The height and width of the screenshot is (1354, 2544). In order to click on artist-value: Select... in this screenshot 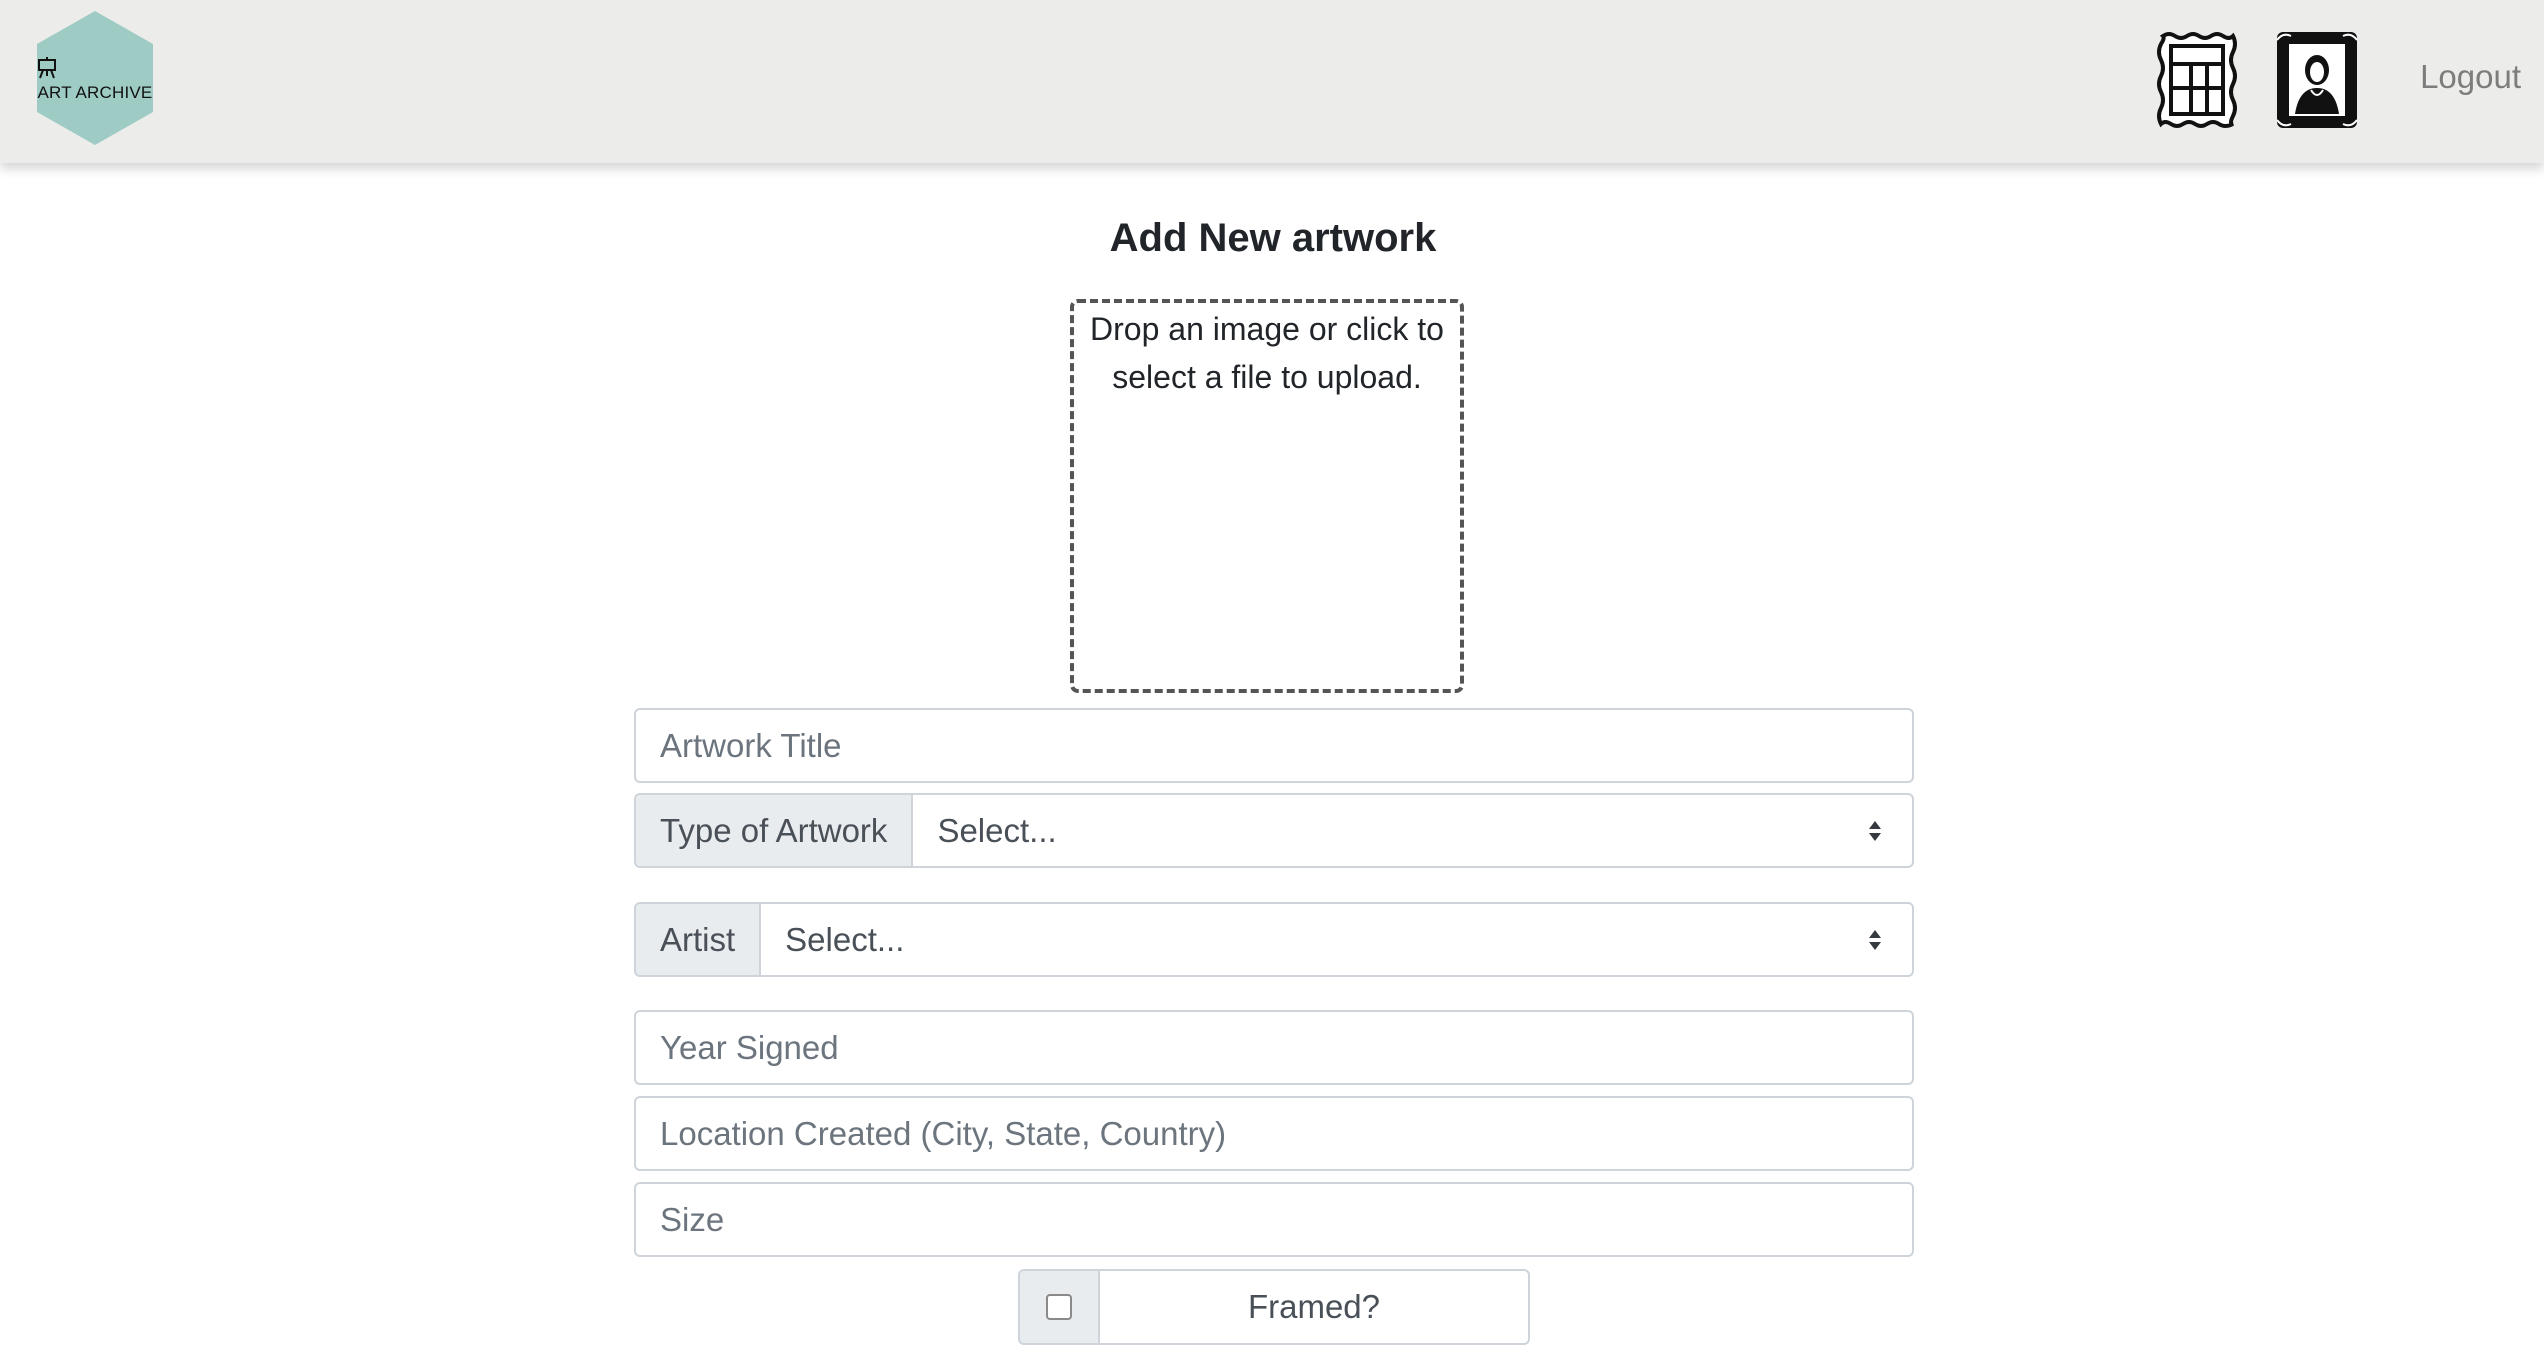, I will do `click(845, 939)`.